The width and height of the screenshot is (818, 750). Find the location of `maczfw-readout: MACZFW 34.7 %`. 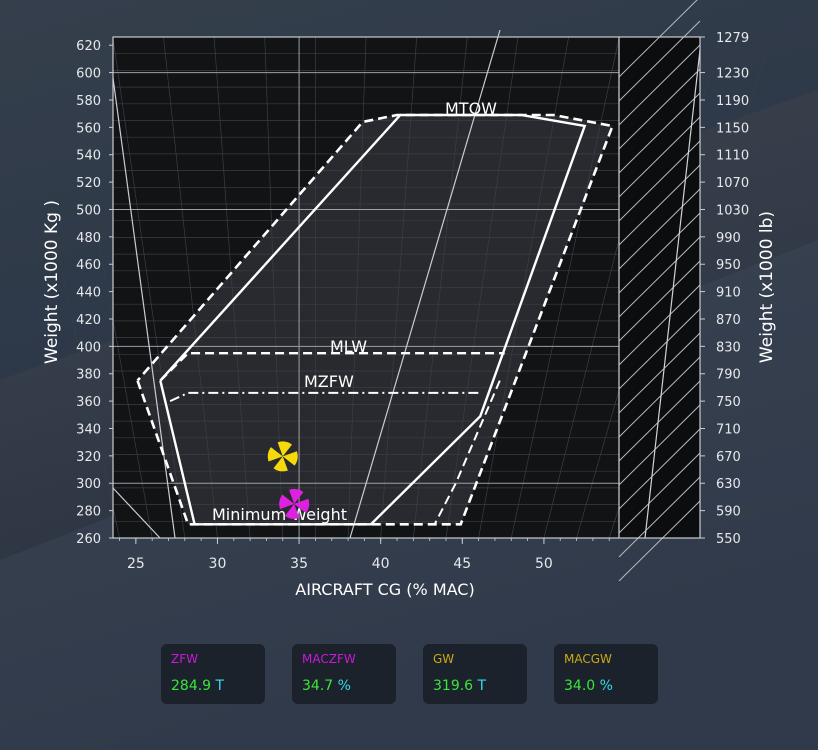

maczfw-readout: MACZFW 34.7 % is located at coordinates (344, 674).